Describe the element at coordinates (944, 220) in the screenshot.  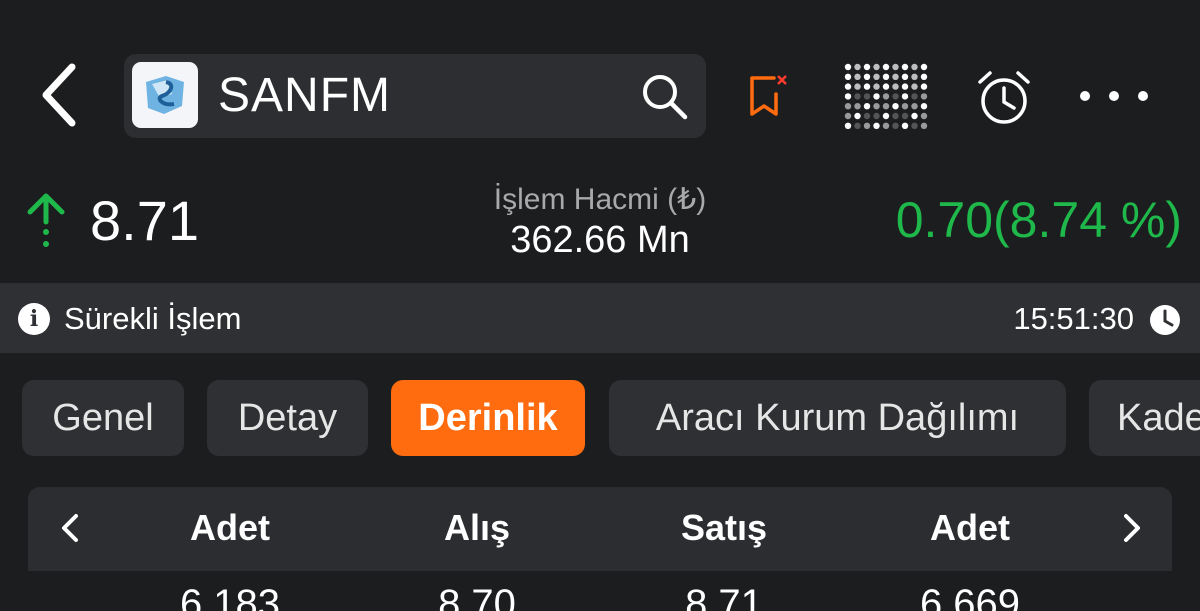
I see `change-value: 0.70` at that location.